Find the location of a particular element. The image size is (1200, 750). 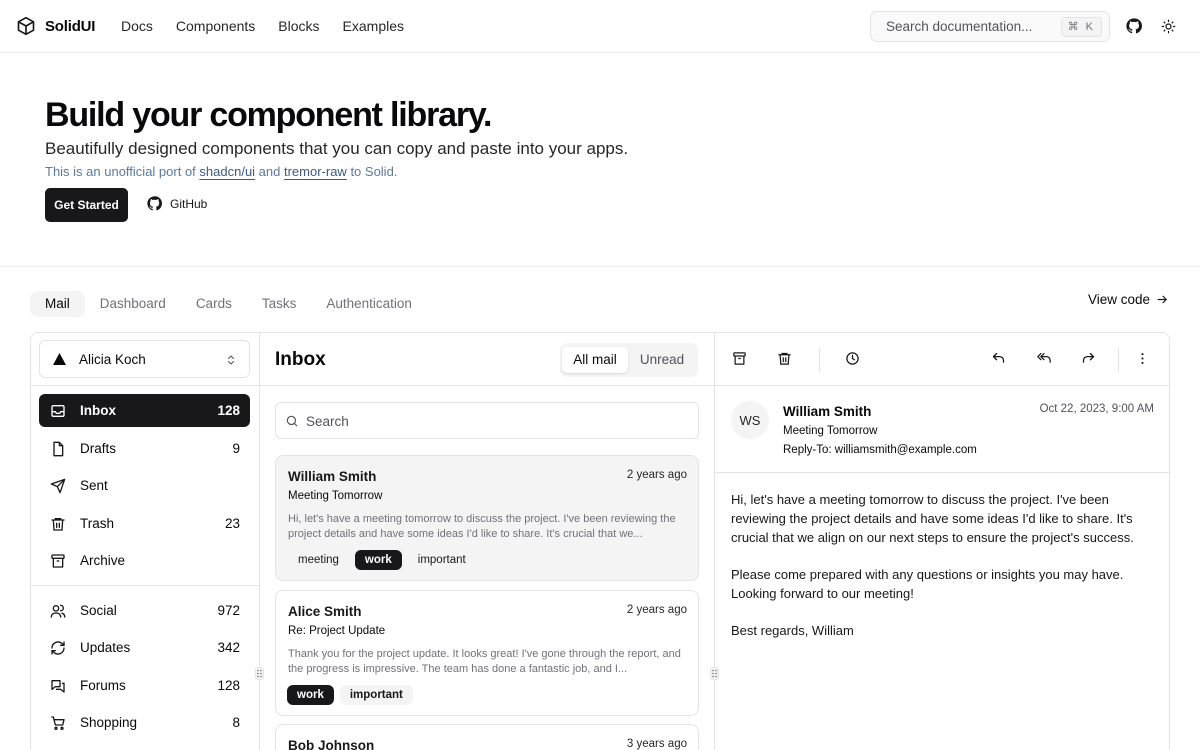

mail-search-input: Search is located at coordinates (487, 420).